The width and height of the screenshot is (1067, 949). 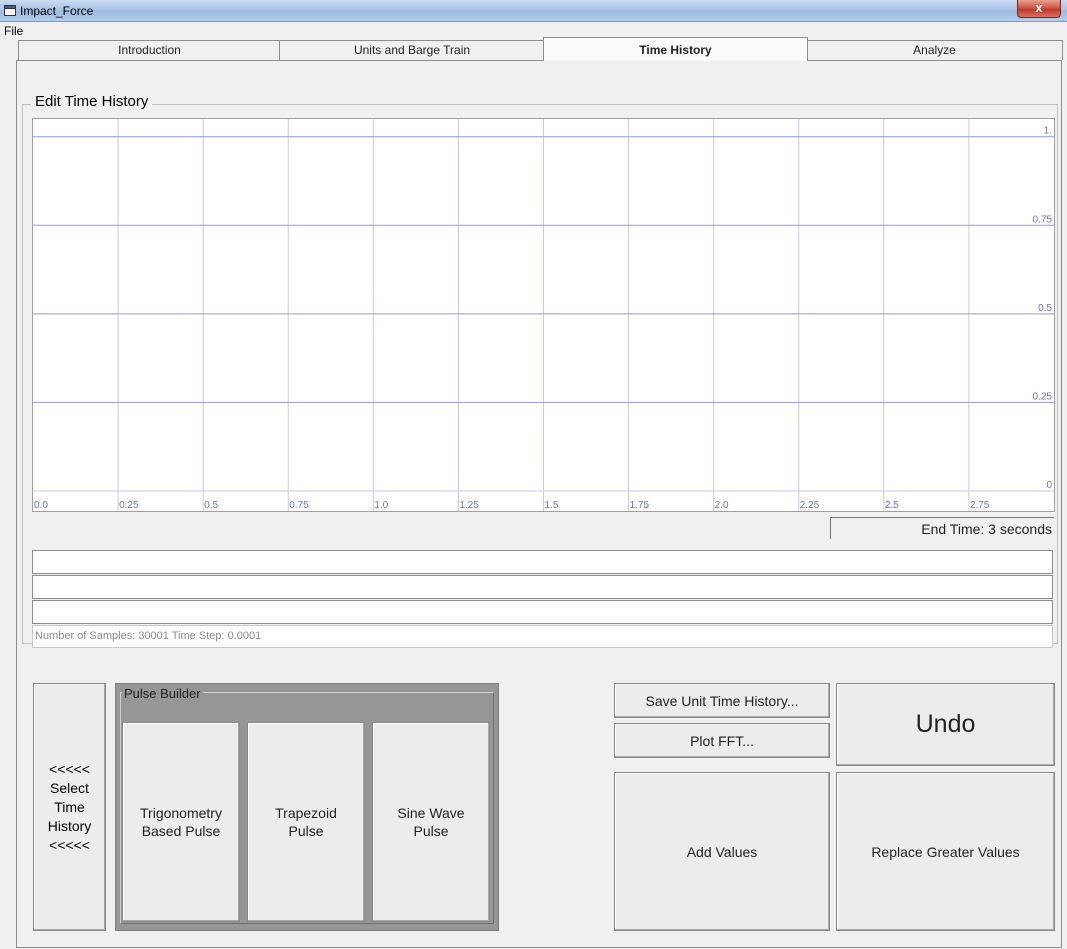 I want to click on select-time-history-button: <<<<< Select Time History <<<<<, so click(x=69, y=807).